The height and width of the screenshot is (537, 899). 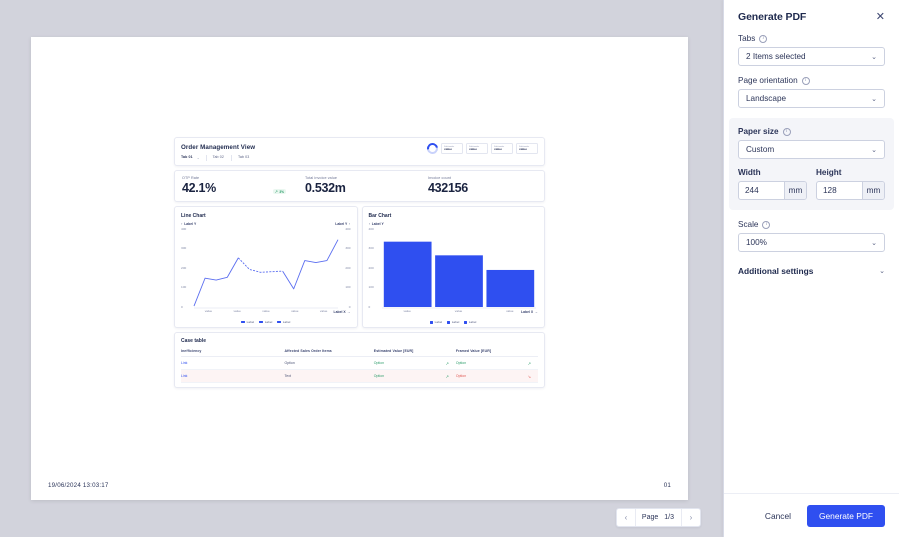 I want to click on mini-metric-badge: Subheader value, so click(x=452, y=148).